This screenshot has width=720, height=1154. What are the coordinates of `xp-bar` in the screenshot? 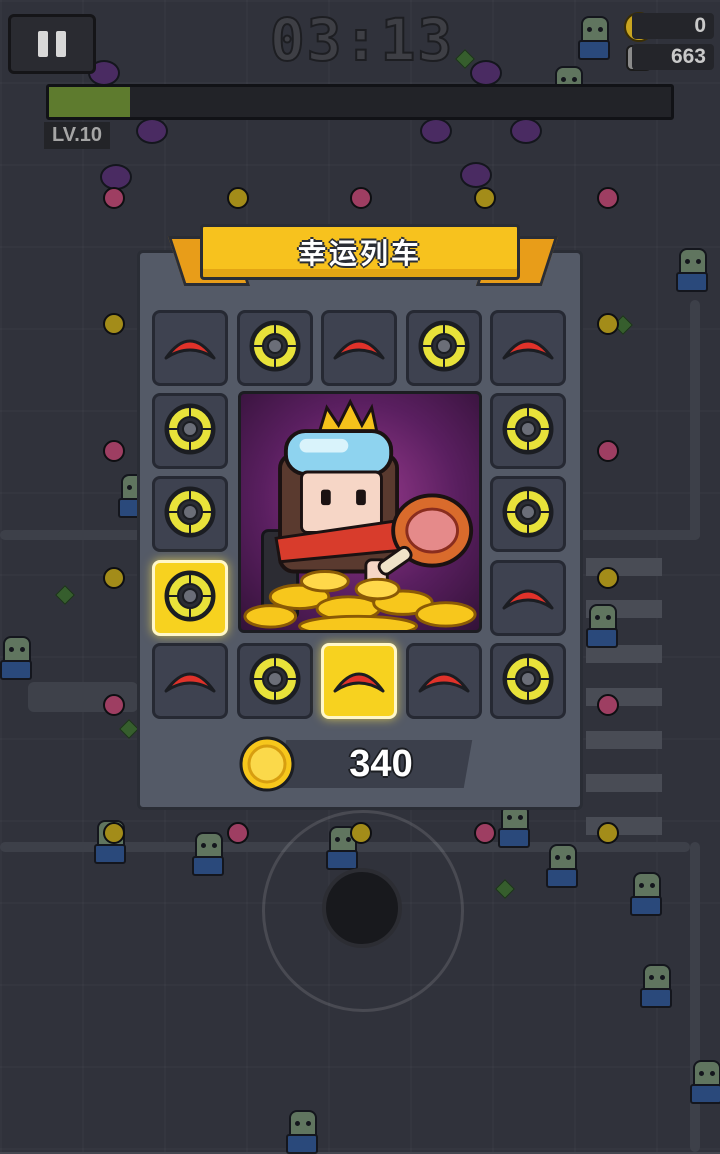 It's located at (360, 102).